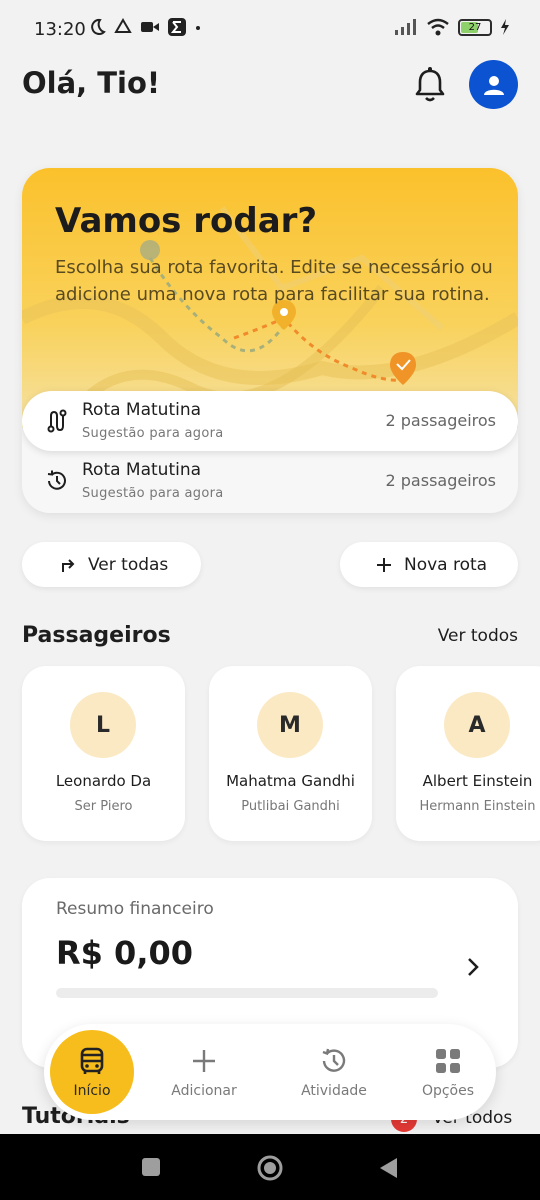 The image size is (540, 1200). I want to click on status-time: 13:20, so click(60, 29).